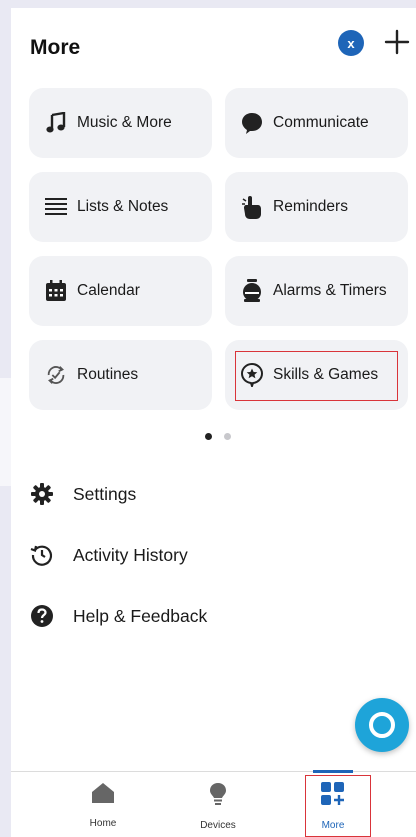  I want to click on tile-alarms-timers: Alarms & Timers, so click(316, 291).